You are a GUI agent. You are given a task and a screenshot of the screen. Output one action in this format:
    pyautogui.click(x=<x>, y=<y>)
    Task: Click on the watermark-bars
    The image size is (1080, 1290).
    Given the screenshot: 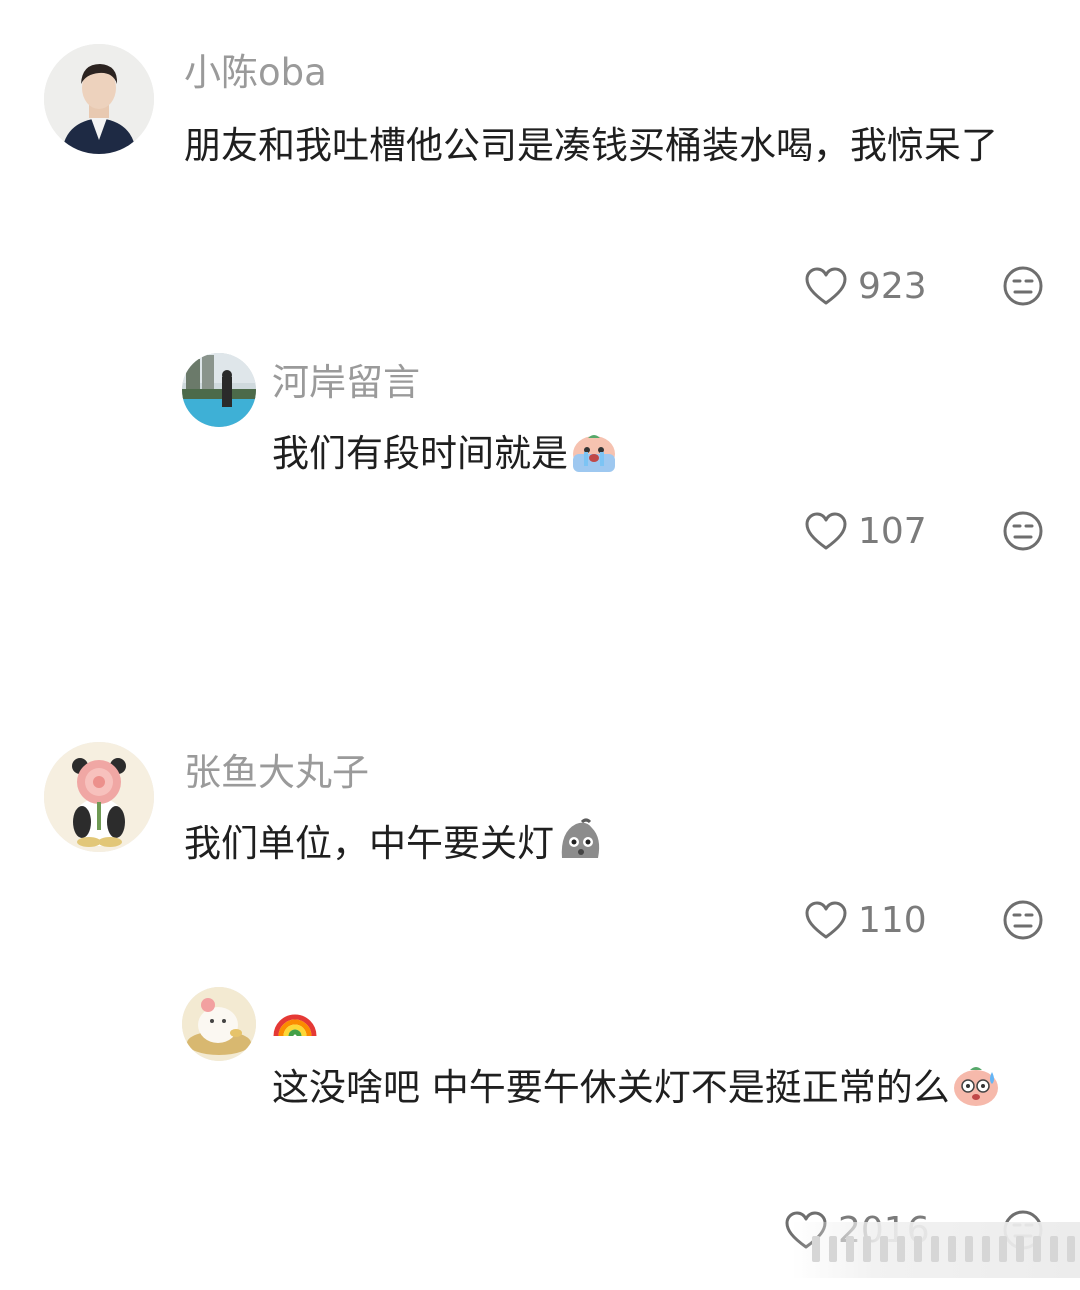 What is the action you would take?
    pyautogui.click(x=946, y=1249)
    